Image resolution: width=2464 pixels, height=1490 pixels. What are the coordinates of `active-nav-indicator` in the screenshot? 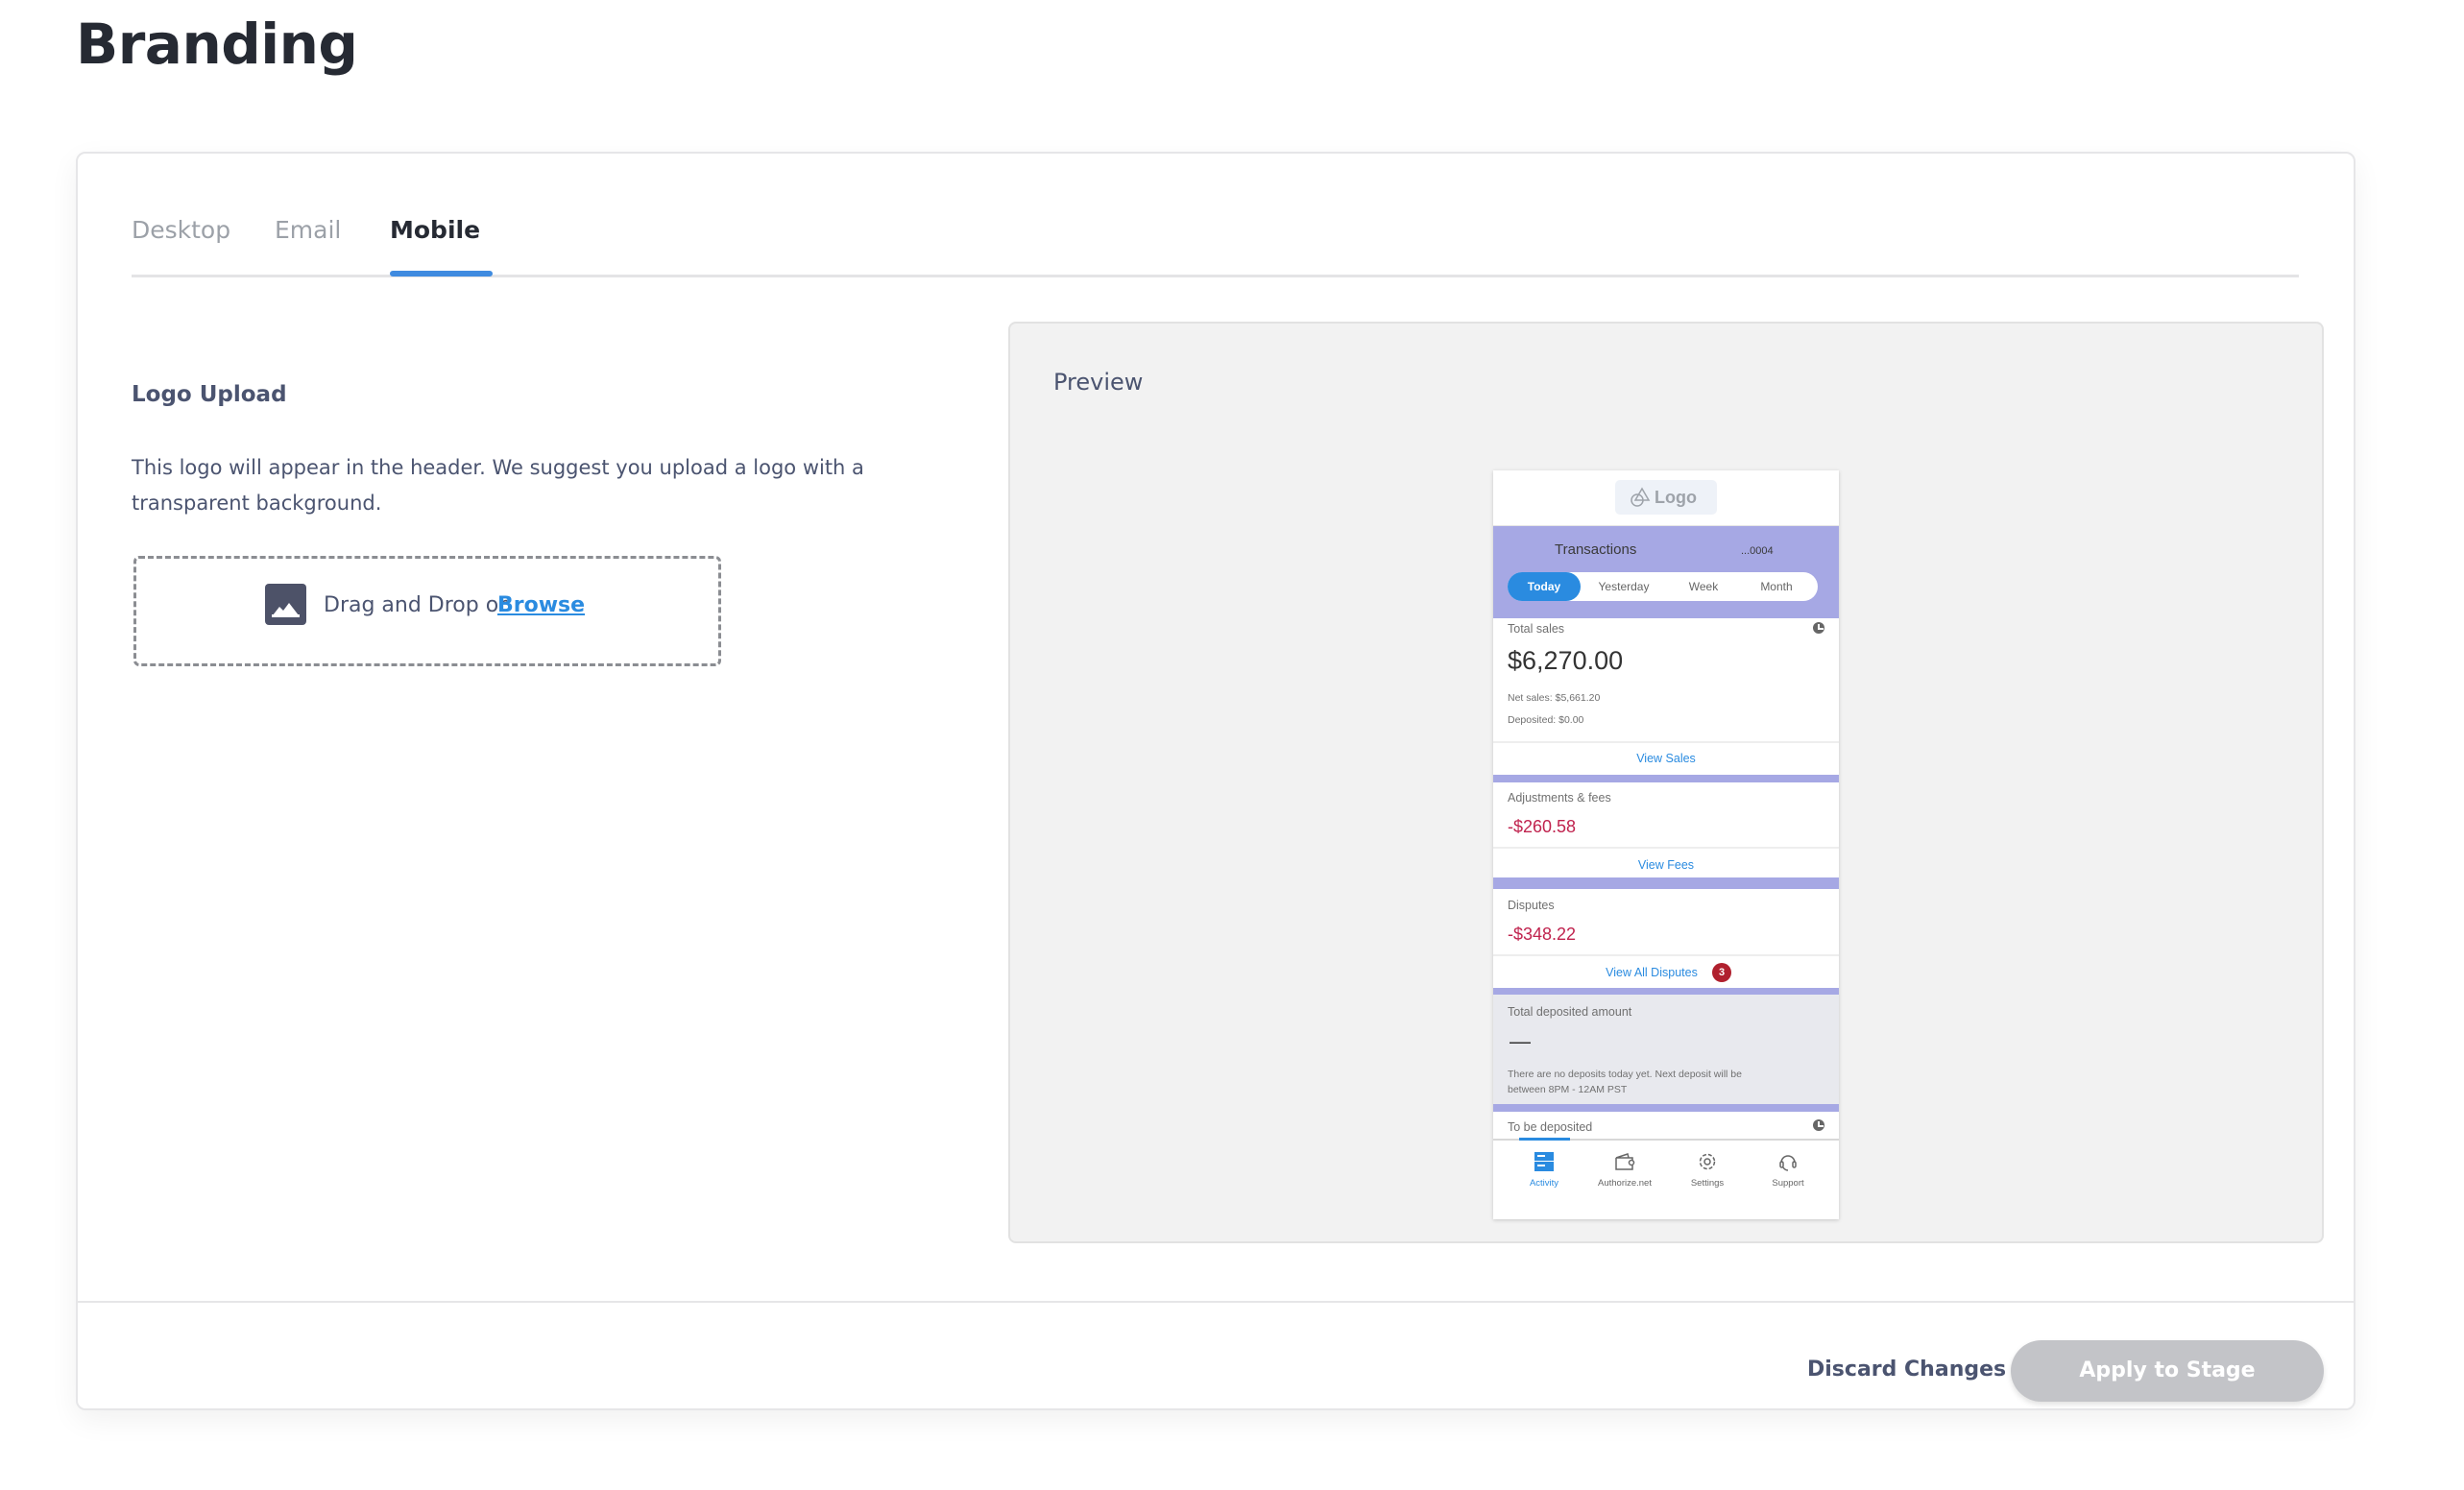 It's located at (1544, 1139).